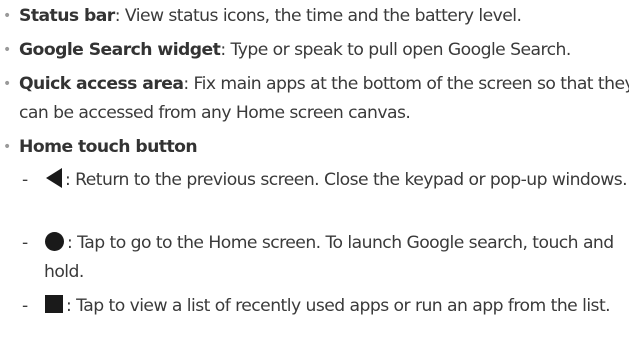  I want to click on term-quick-access-area: Quick access area, so click(101, 84).